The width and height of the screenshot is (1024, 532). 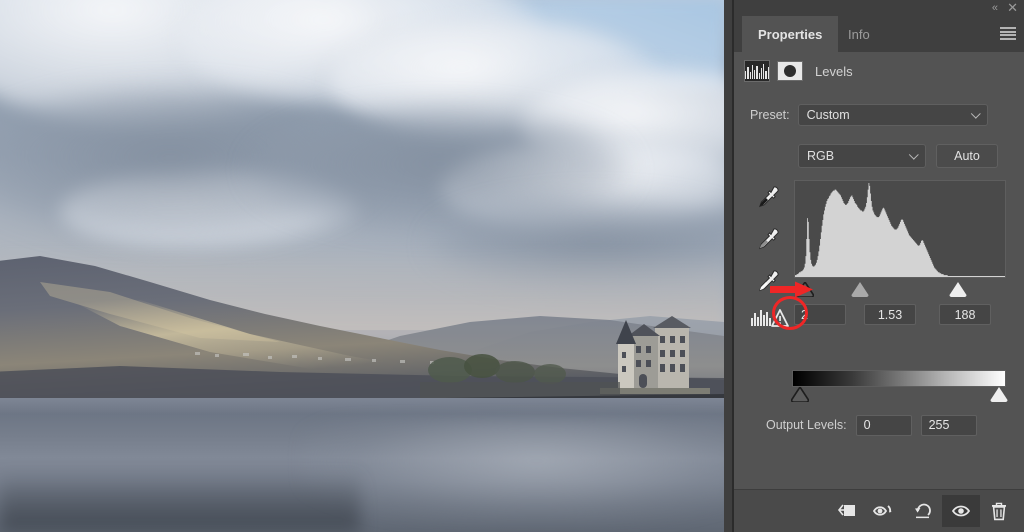 What do you see at coordinates (767, 197) in the screenshot?
I see `set-black-point-eyedropper` at bounding box center [767, 197].